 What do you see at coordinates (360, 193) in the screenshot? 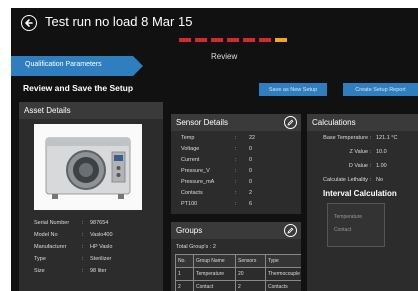
I see `interval-calculation-title: Interval Calculation` at bounding box center [360, 193].